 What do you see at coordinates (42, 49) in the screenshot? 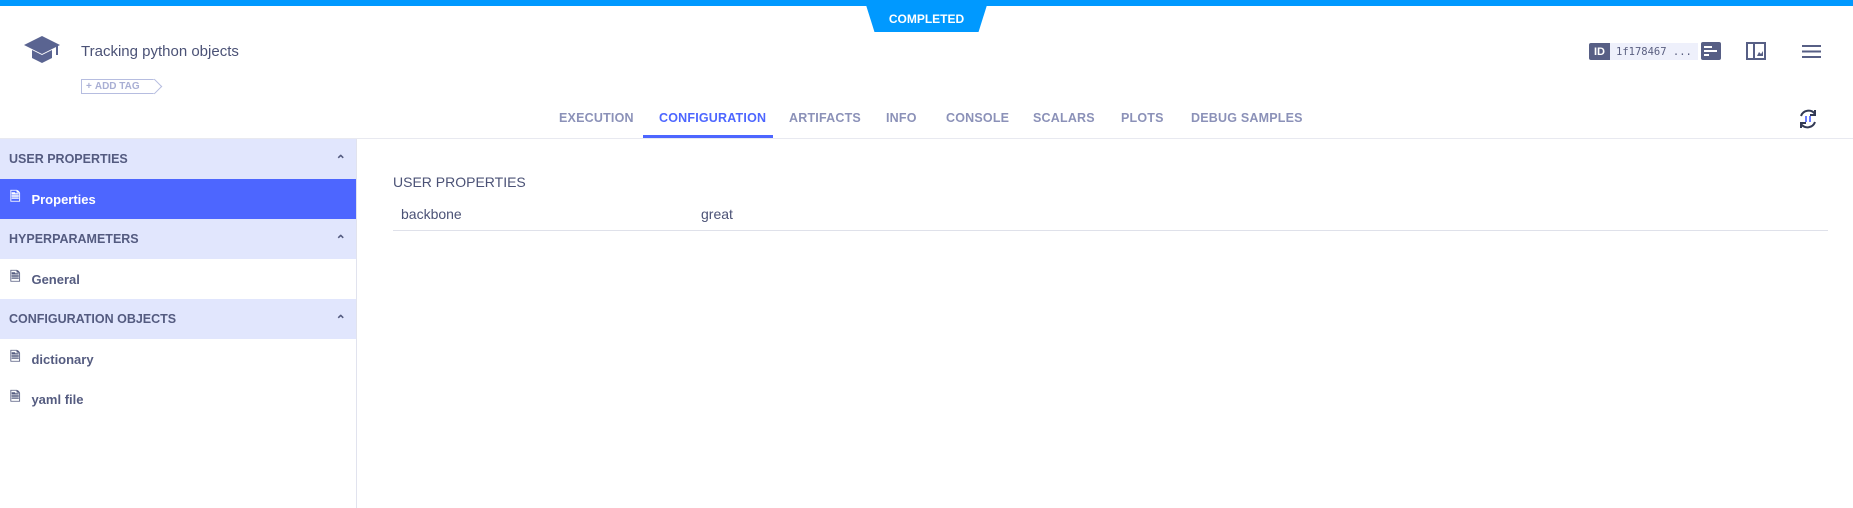
I see `graduation-cap-icon` at bounding box center [42, 49].